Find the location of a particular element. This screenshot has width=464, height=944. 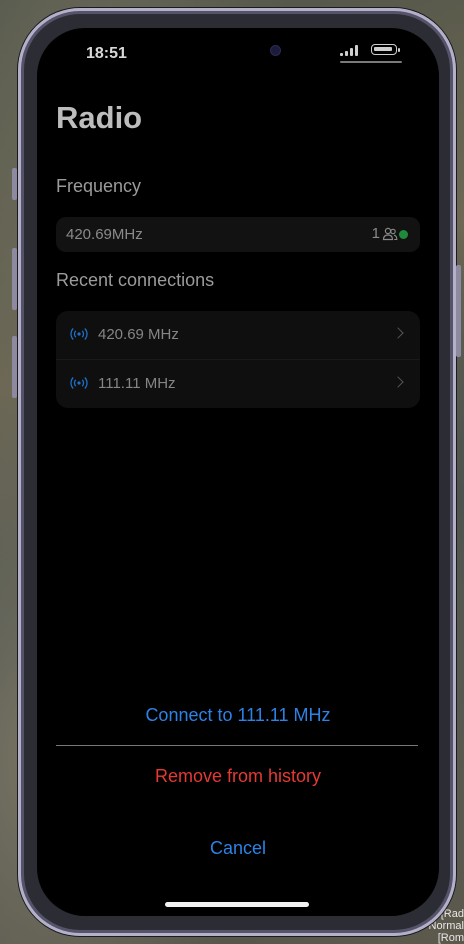

recent-connections-list: 420.69 MHz 111.11 MHz is located at coordinates (238, 359).